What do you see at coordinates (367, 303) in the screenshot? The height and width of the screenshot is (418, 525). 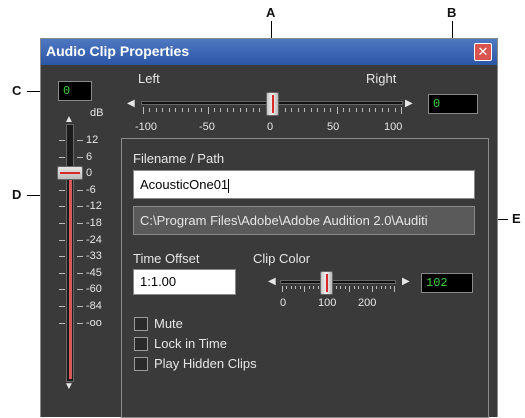 I see `clip-color-tick-label: 200` at bounding box center [367, 303].